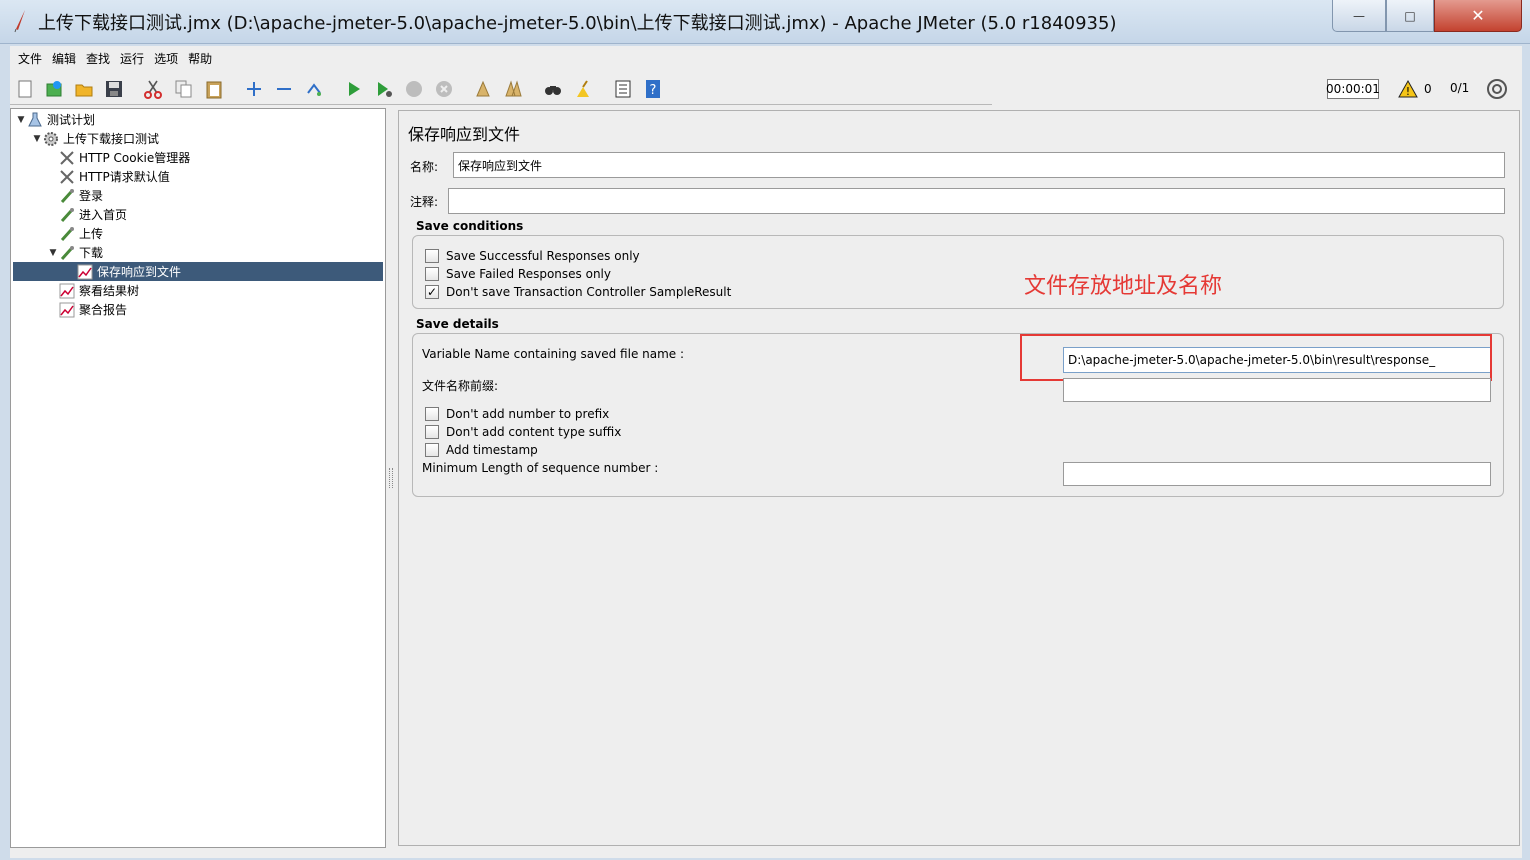  I want to click on search-icon, so click(553, 89).